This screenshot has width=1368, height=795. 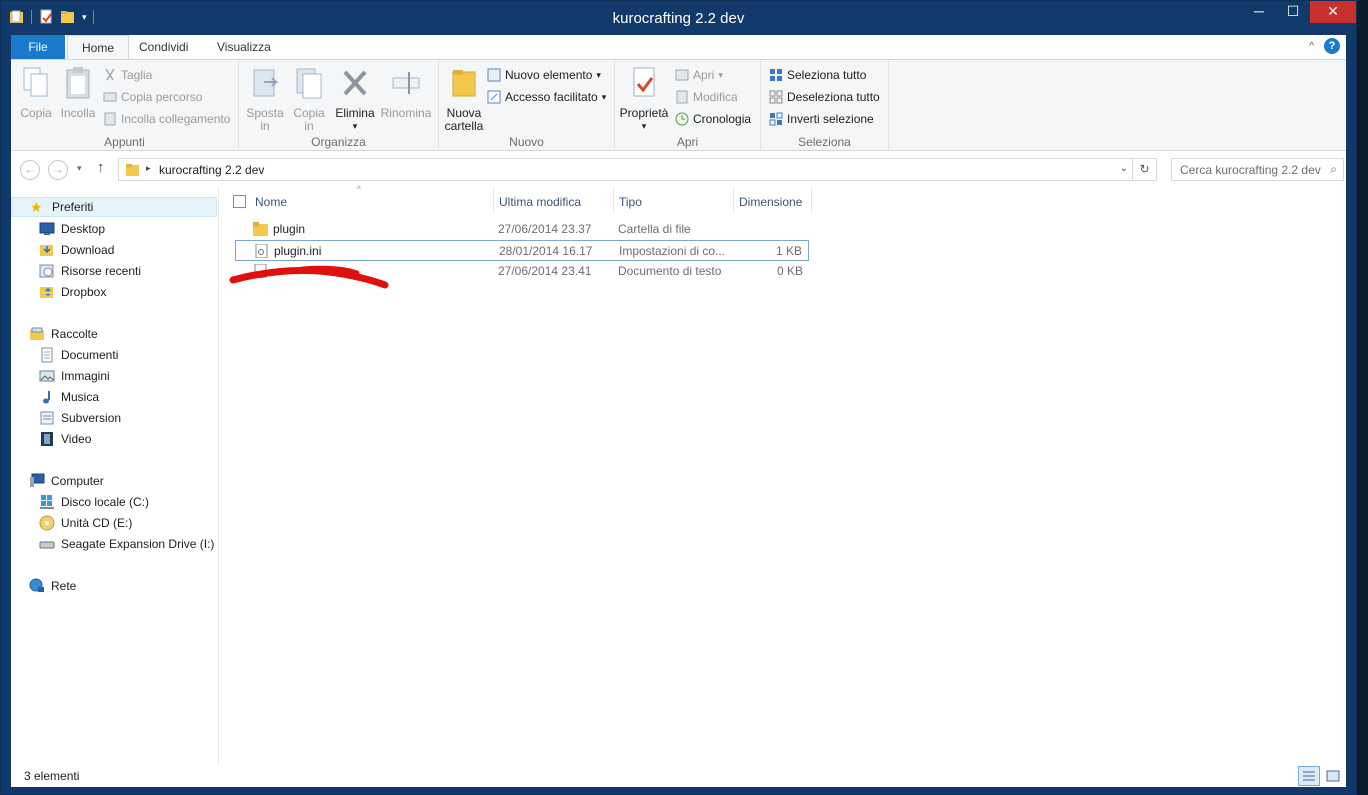 I want to click on group-nuovo-label: Nuovo, so click(x=526, y=142).